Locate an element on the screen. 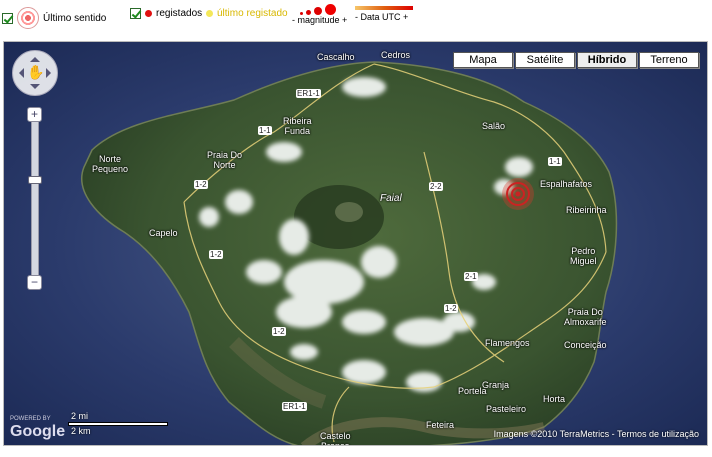 This screenshot has height=457, width=712. place-faial: Faial is located at coordinates (391, 198).